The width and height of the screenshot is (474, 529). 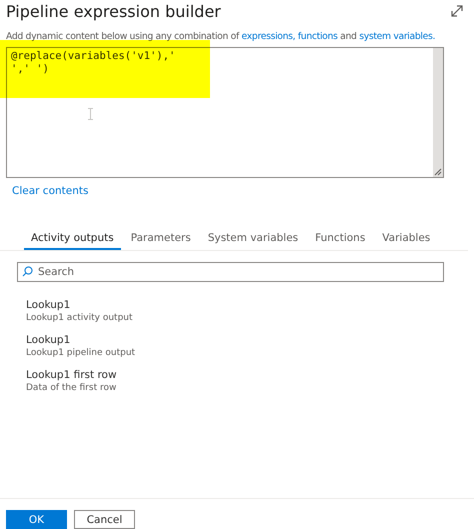 I want to click on item-description: Lookup1 activity output, so click(x=80, y=318).